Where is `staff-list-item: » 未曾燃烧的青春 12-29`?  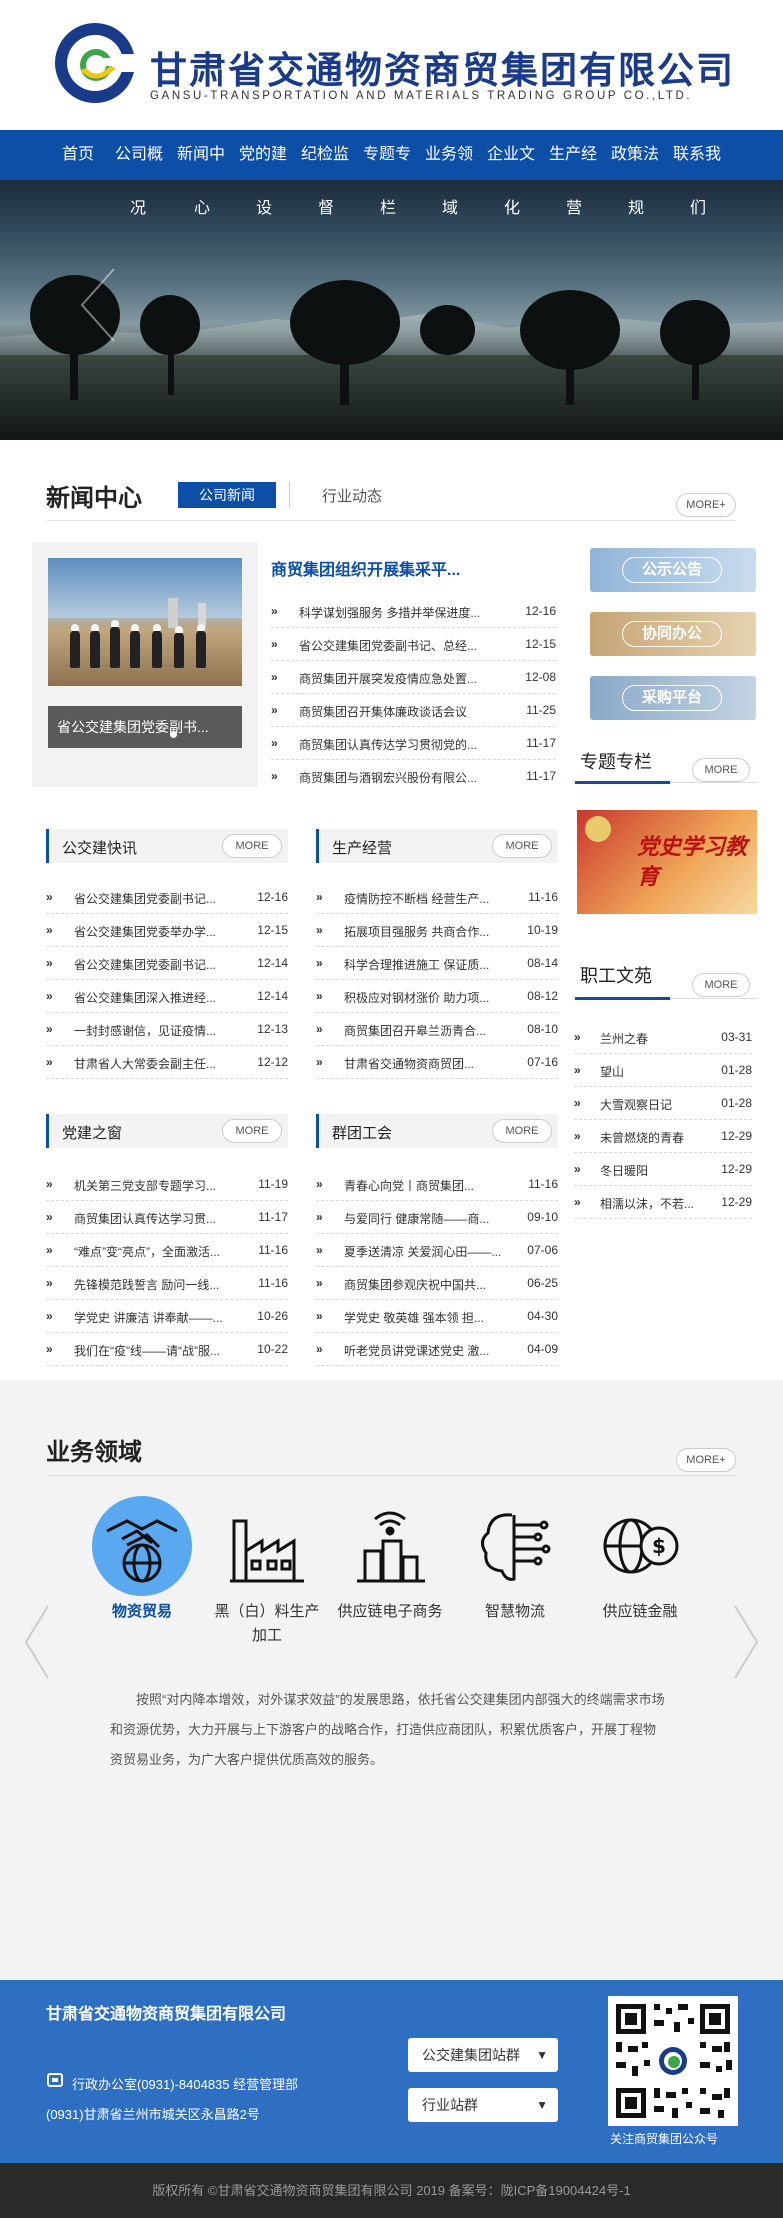 staff-list-item: » 未曾燃烧的青春 12-29 is located at coordinates (663, 1136).